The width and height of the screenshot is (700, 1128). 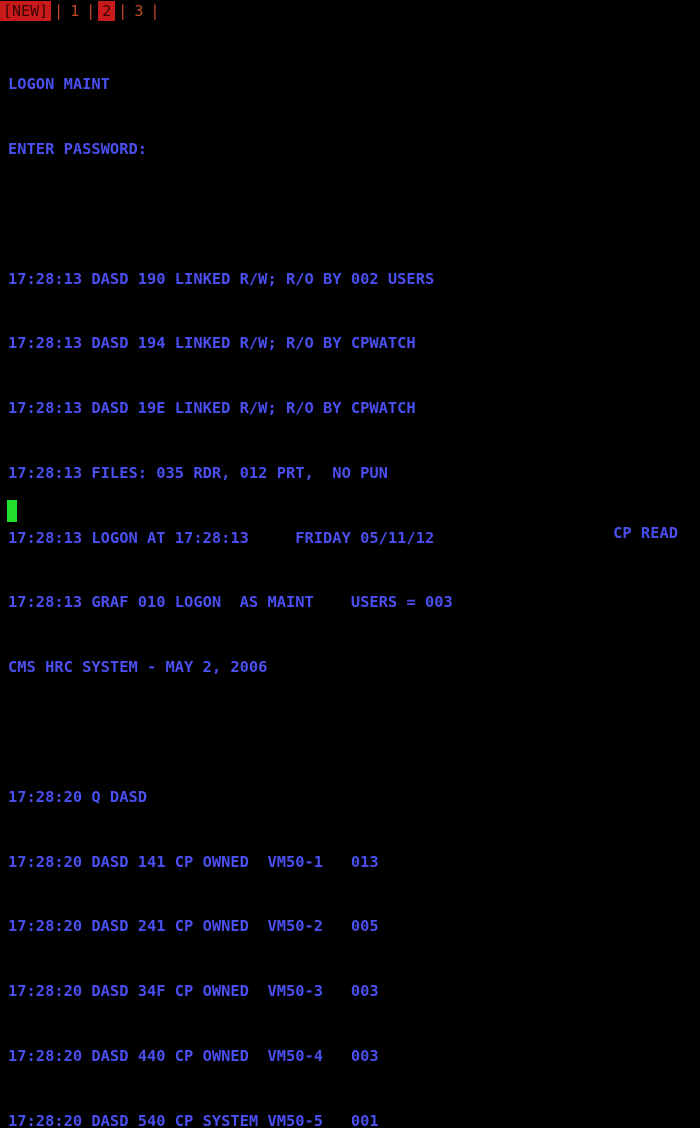 I want to click on terminal-line: CMS HRC SYSTEM - MAY 2, 2006, so click(x=138, y=667).